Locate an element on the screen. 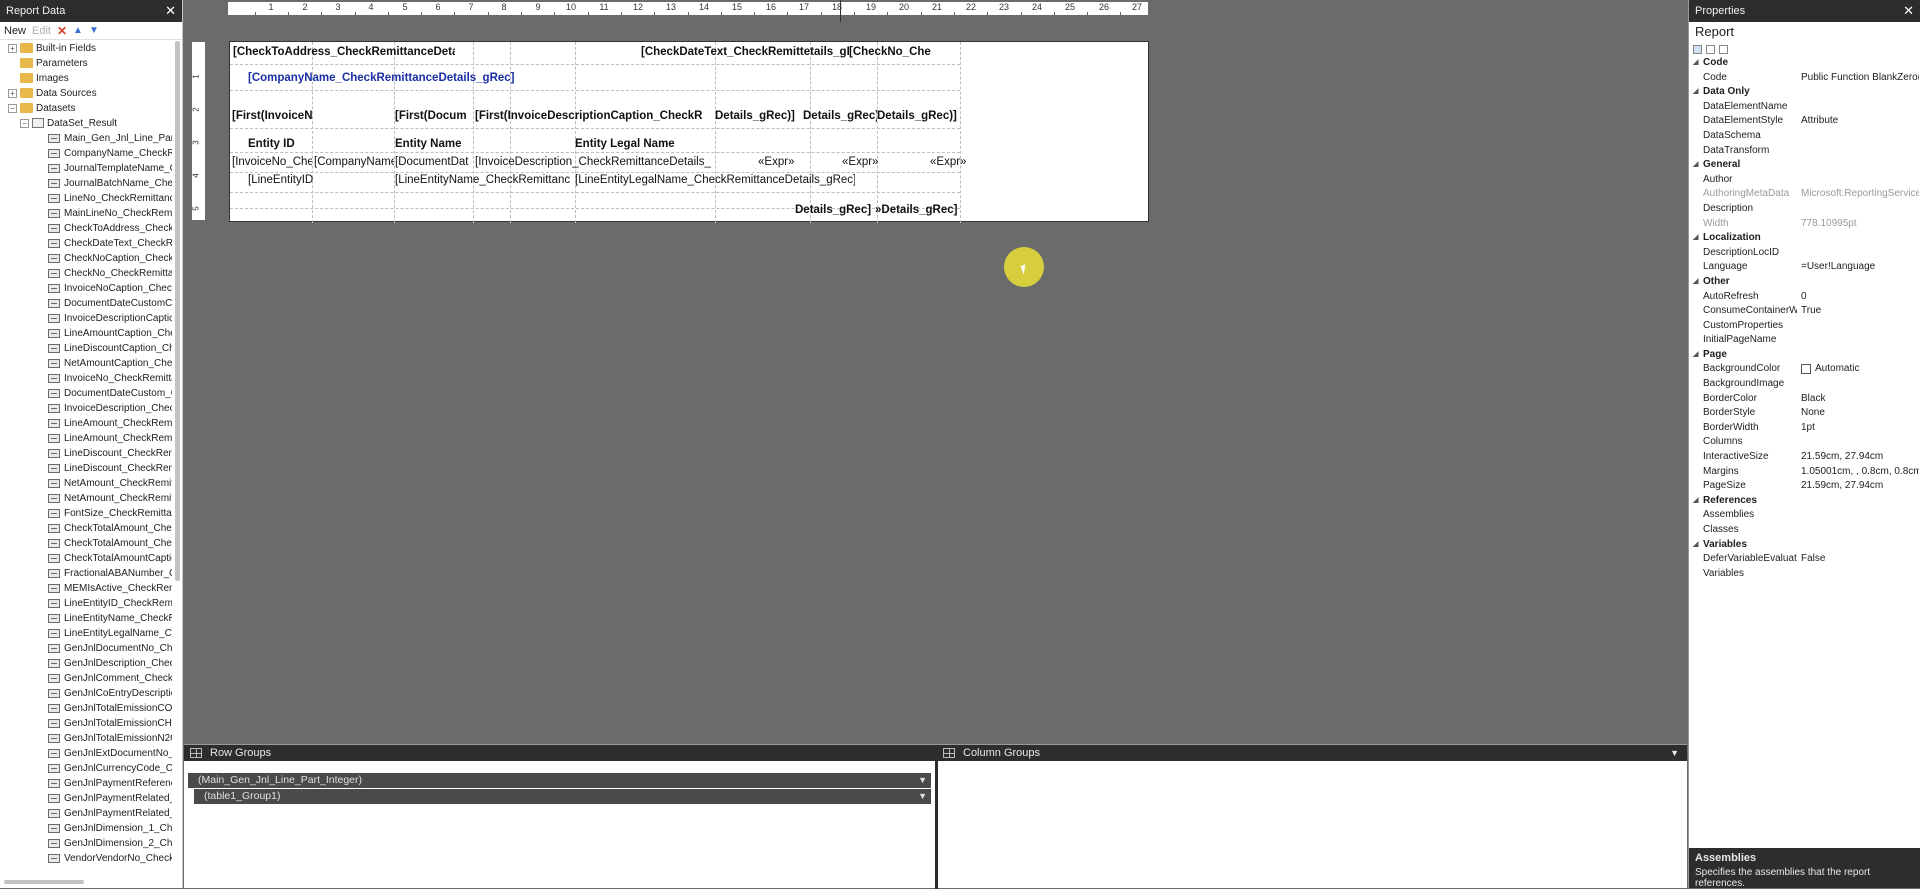  property-value-cell: Public Function BlankZero(B is located at coordinates (1860, 78).